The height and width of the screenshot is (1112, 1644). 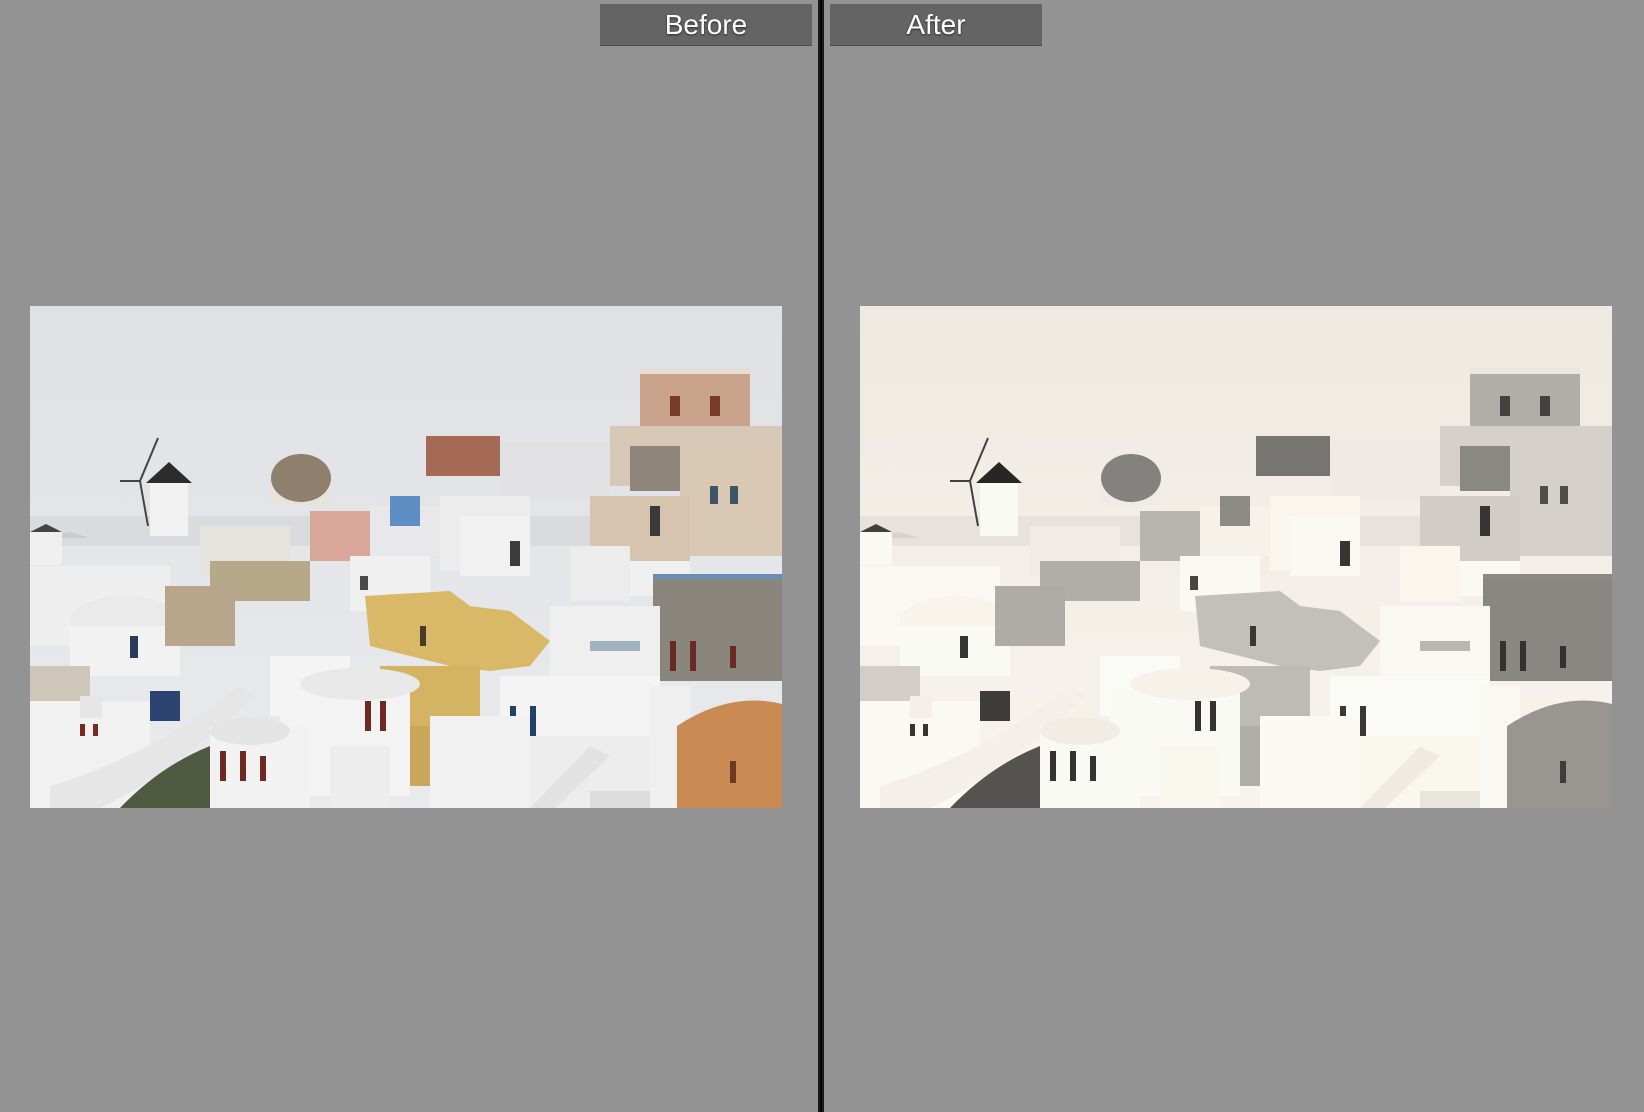 I want to click on divider-line, so click(x=821, y=556).